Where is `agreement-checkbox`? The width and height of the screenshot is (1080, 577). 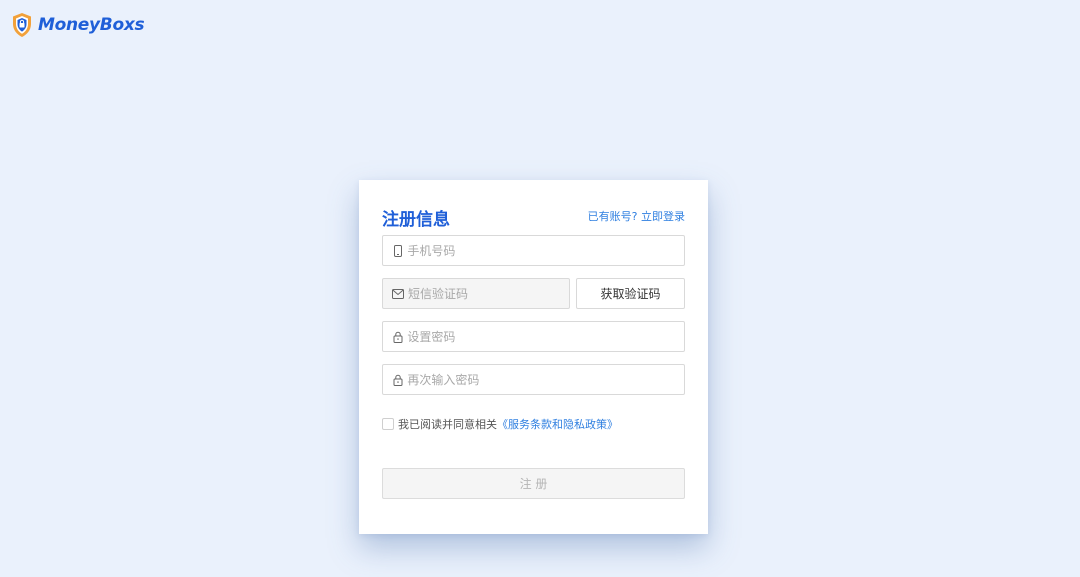
agreement-checkbox is located at coordinates (388, 424).